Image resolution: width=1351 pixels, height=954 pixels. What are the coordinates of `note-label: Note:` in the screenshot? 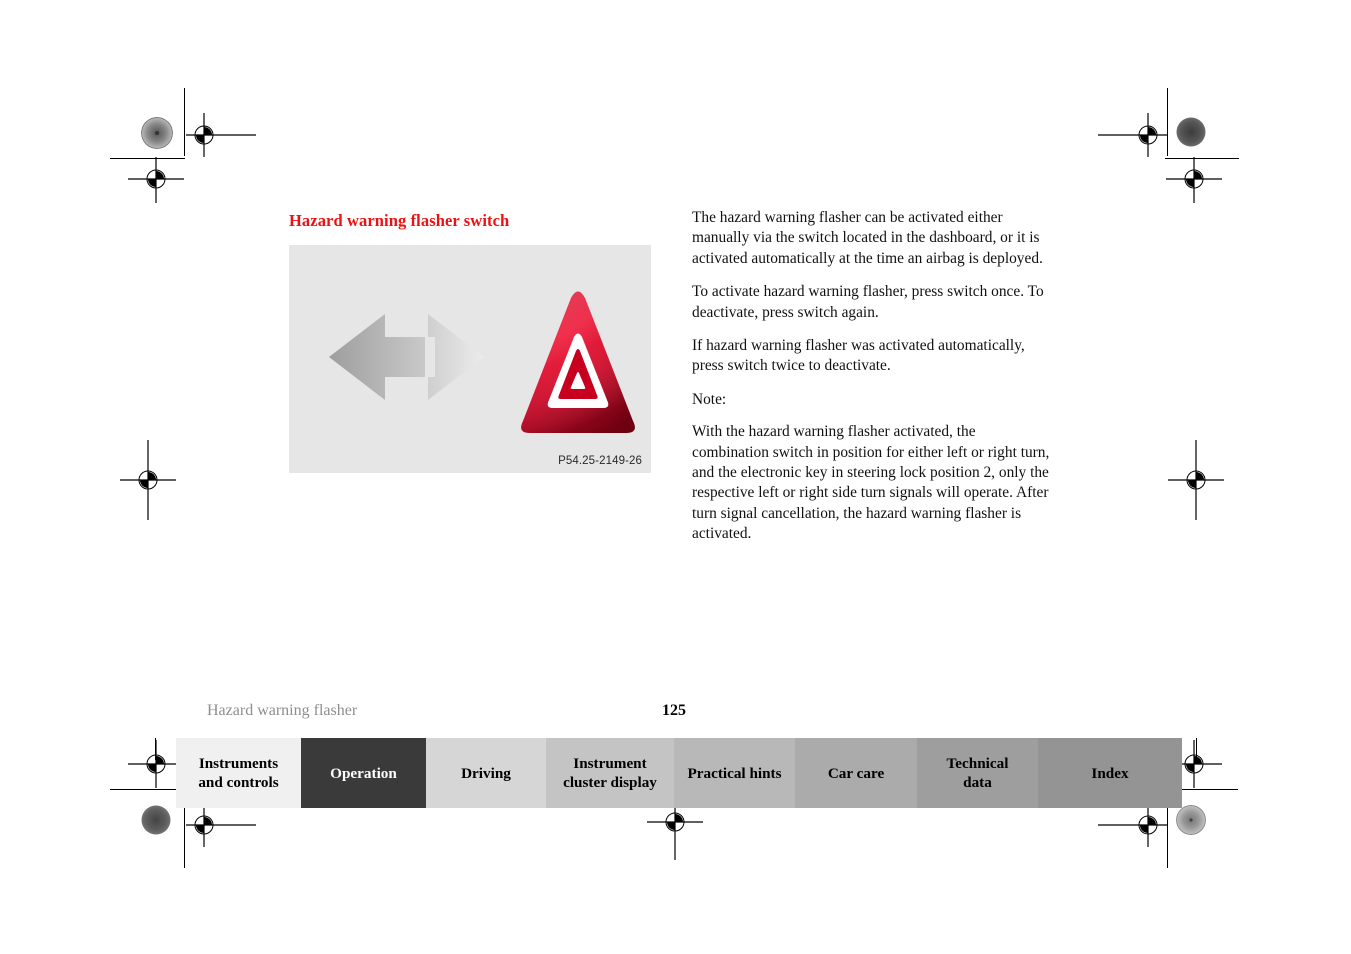 It's located at (709, 399).